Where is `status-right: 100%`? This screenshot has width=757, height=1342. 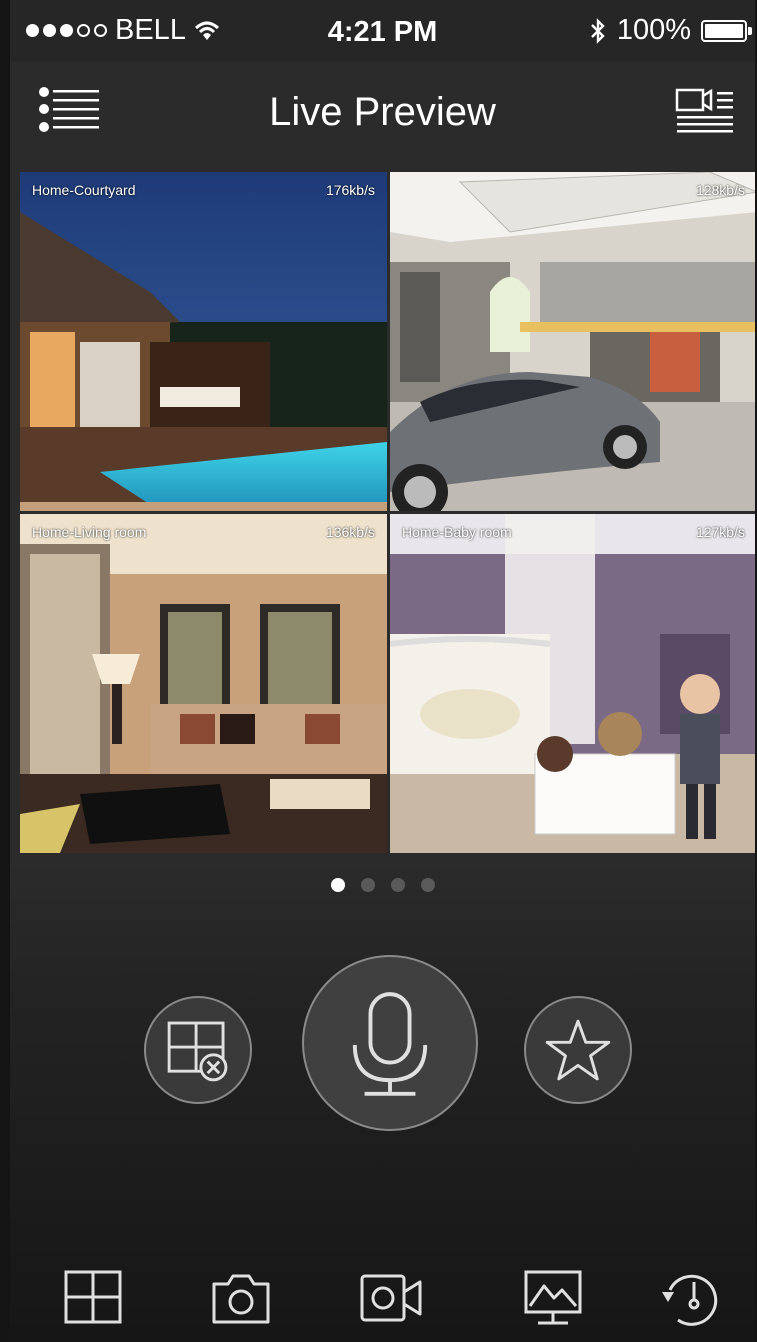
status-right: 100% is located at coordinates (670, 30).